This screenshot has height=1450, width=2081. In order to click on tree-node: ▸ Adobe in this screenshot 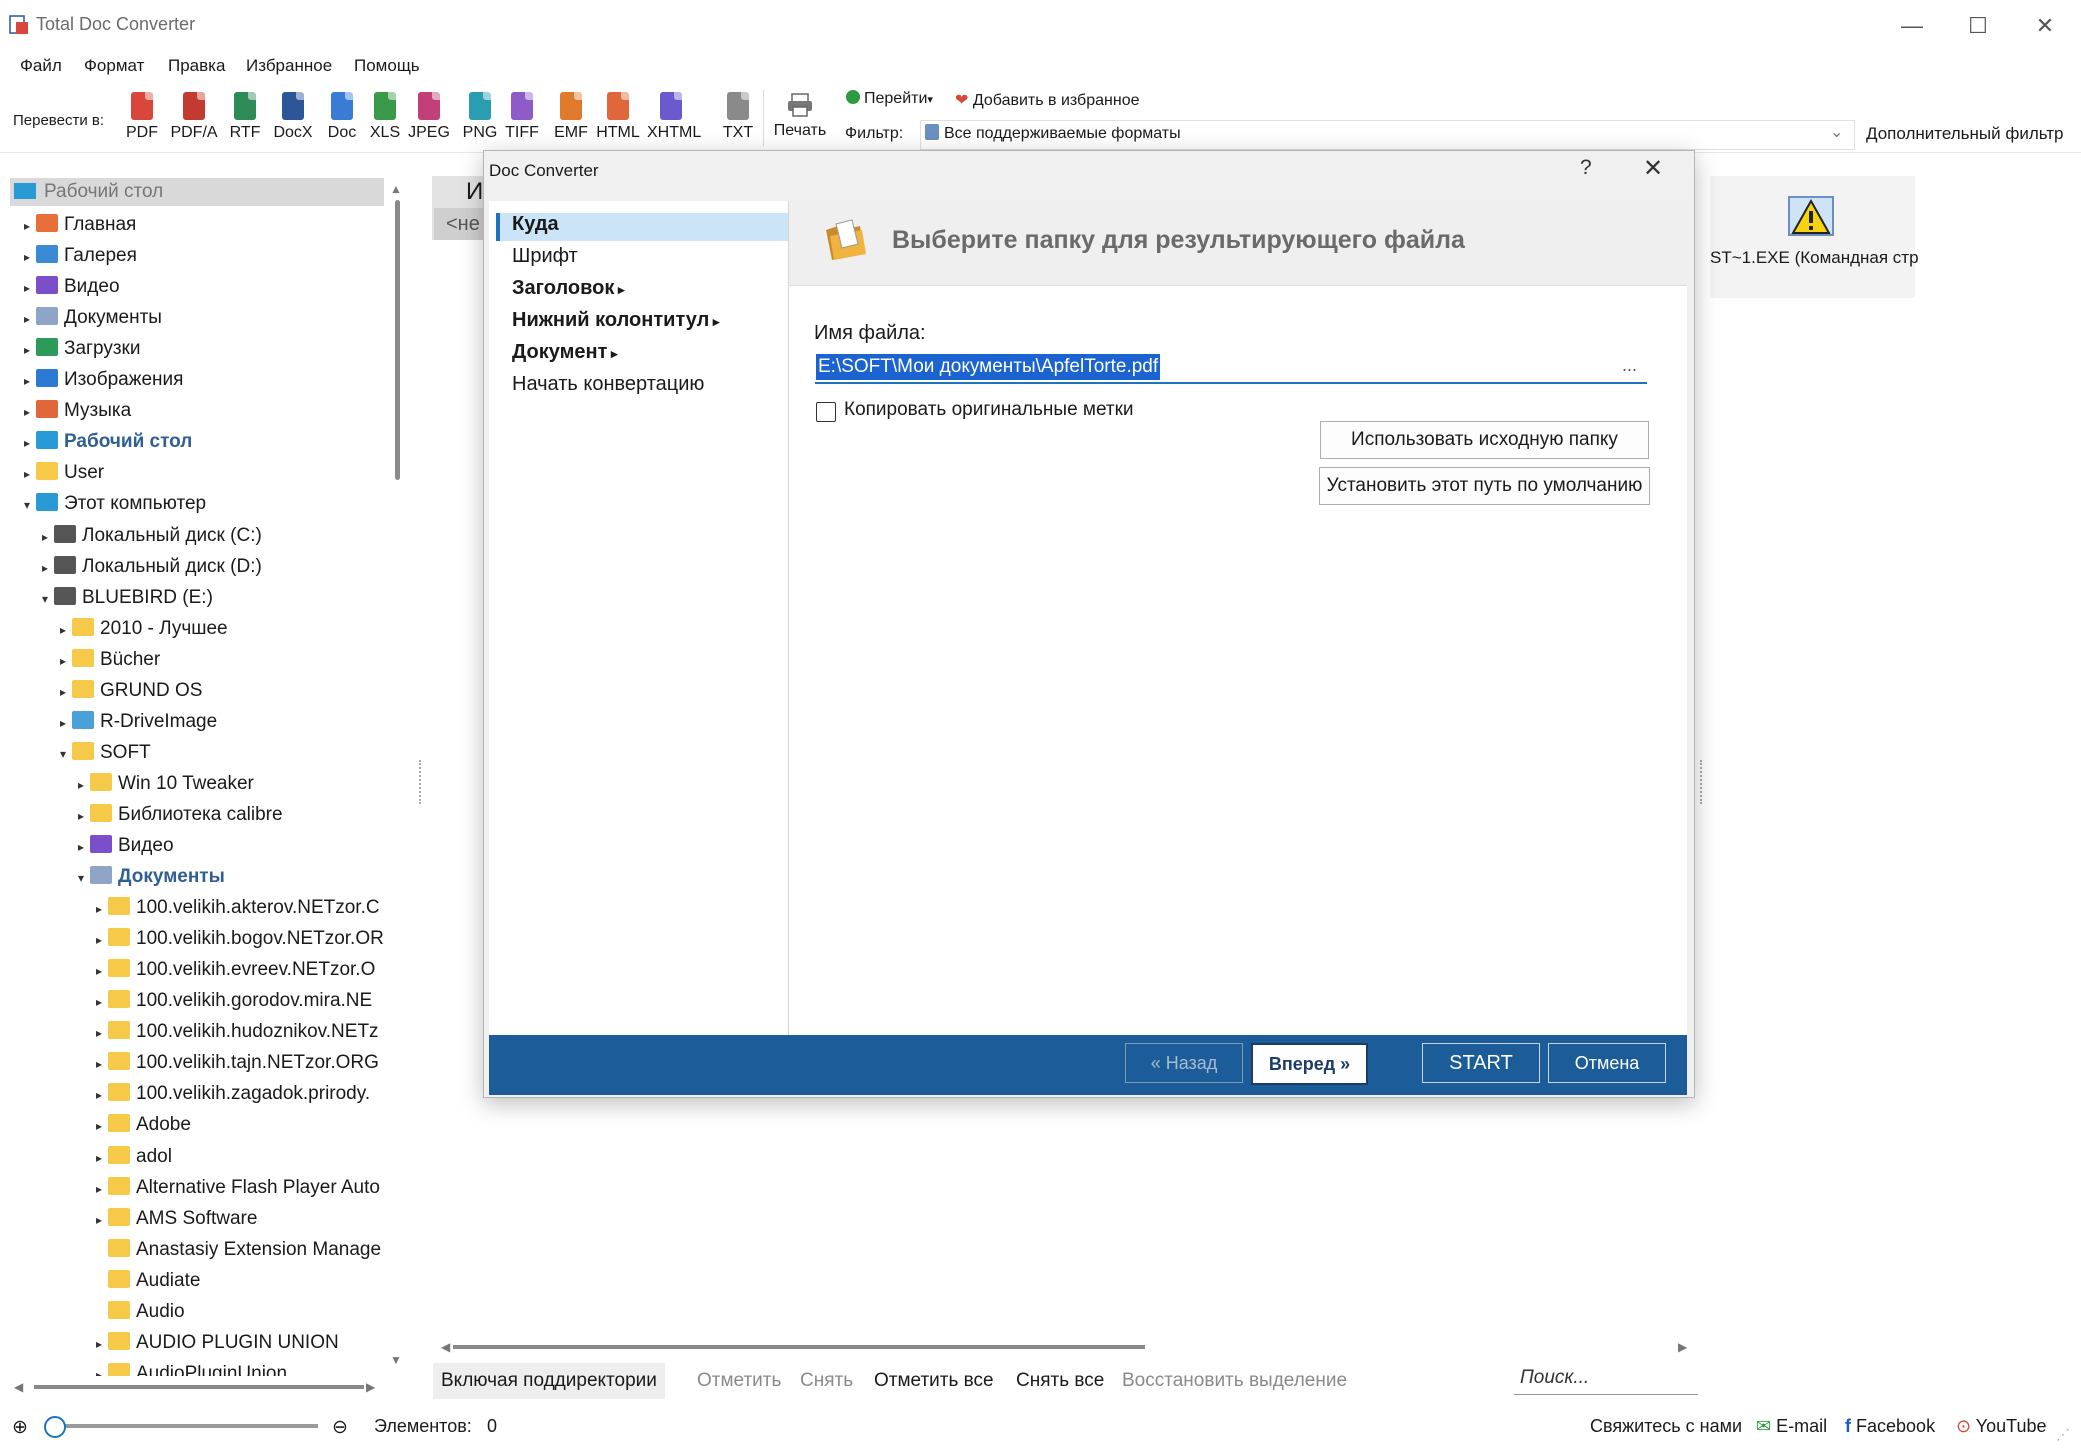, I will do `click(143, 1125)`.